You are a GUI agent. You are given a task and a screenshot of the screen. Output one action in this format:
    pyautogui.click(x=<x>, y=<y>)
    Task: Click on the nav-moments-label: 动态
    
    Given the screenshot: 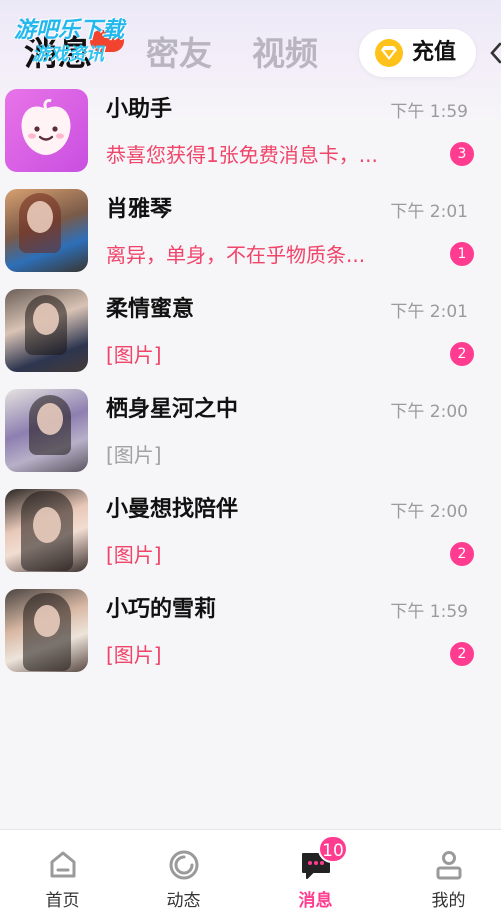 What is the action you would take?
    pyautogui.click(x=183, y=901)
    